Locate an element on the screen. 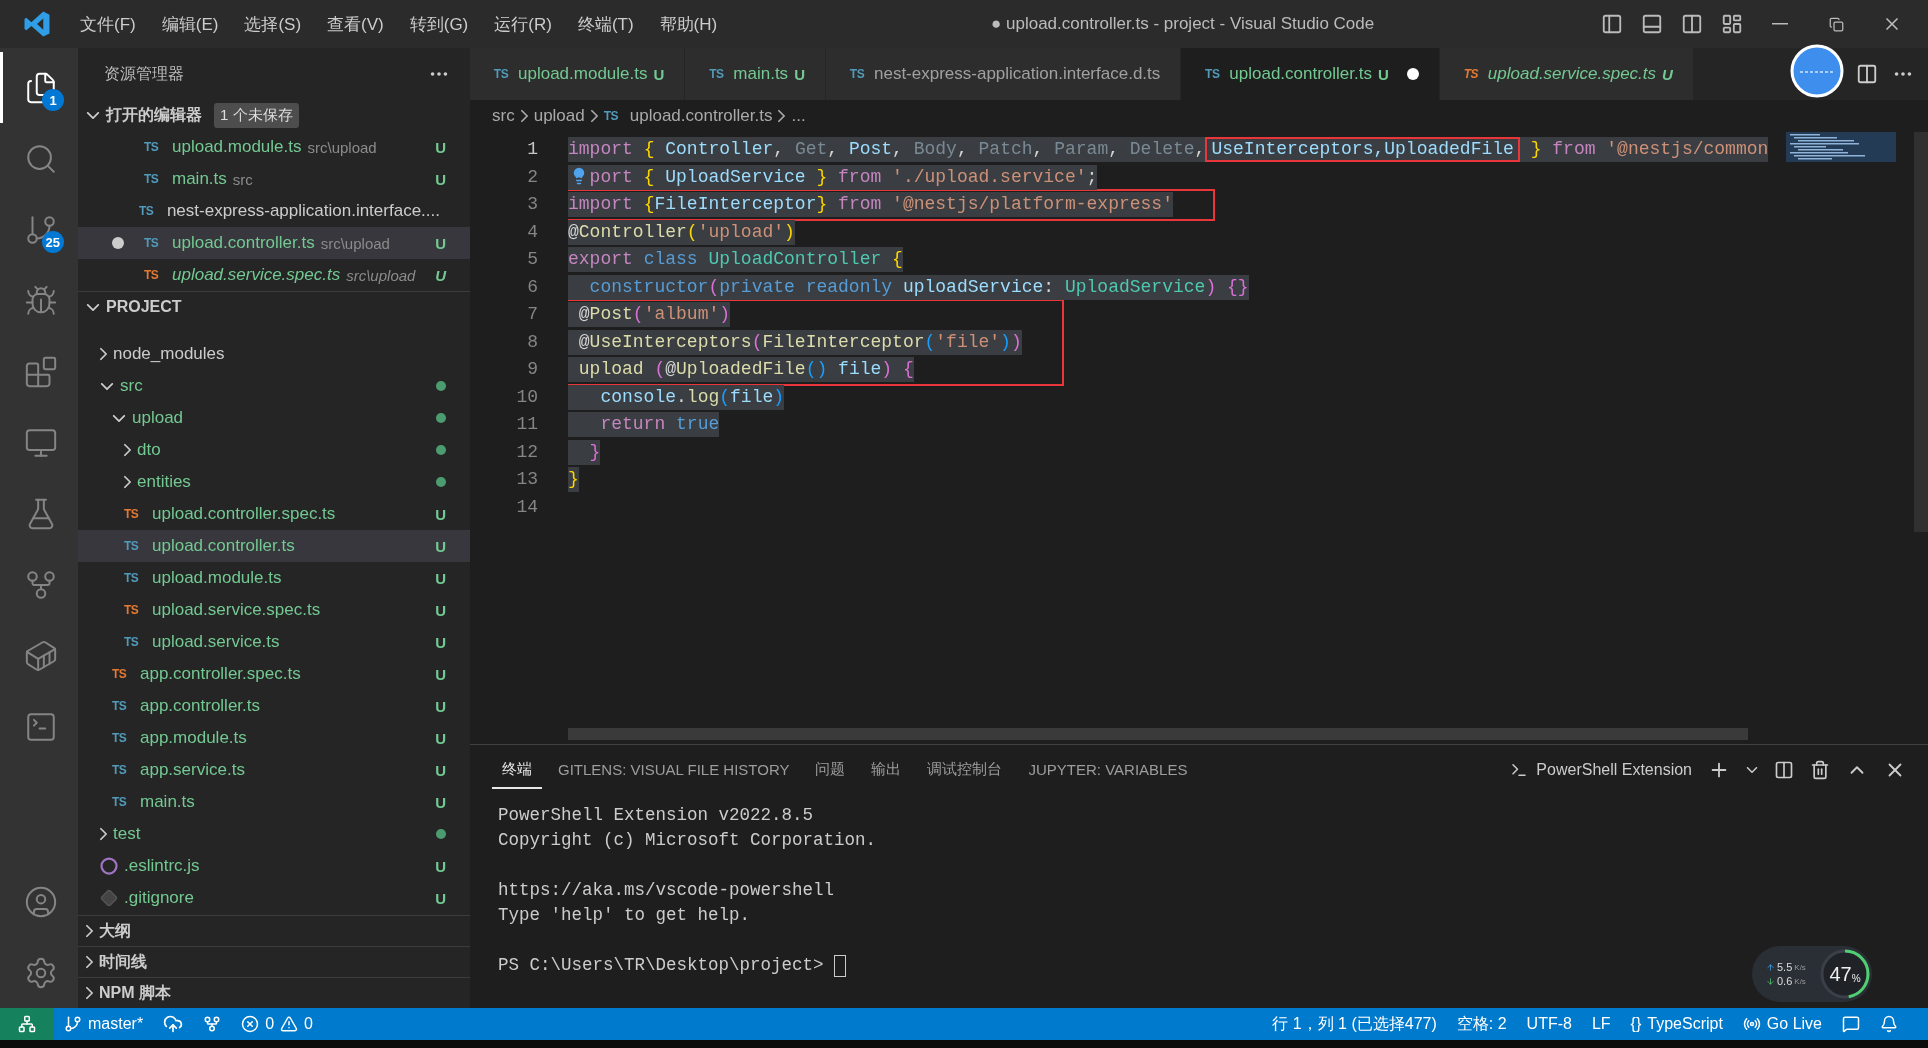 The image size is (1928, 1048). file-item: .eslintrc.js U is located at coordinates (274, 866).